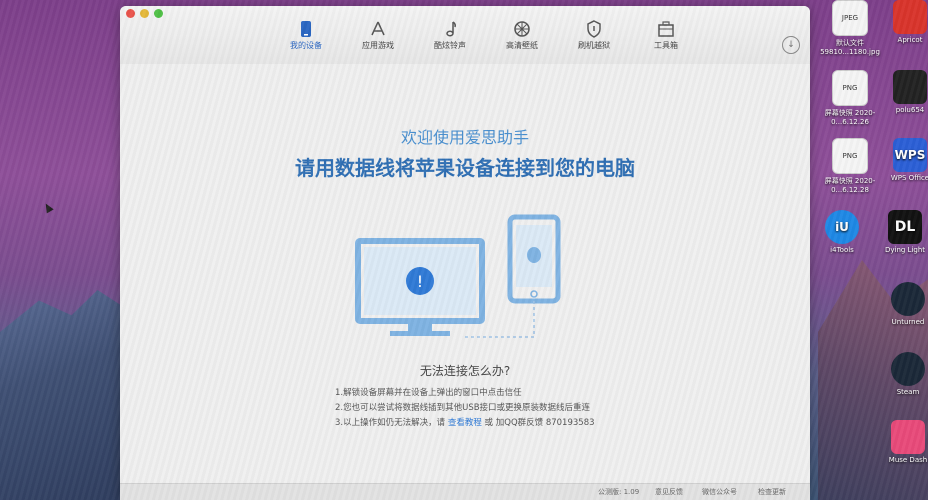  What do you see at coordinates (719, 492) in the screenshot?
I see `wechat-link: 微信公众号` at bounding box center [719, 492].